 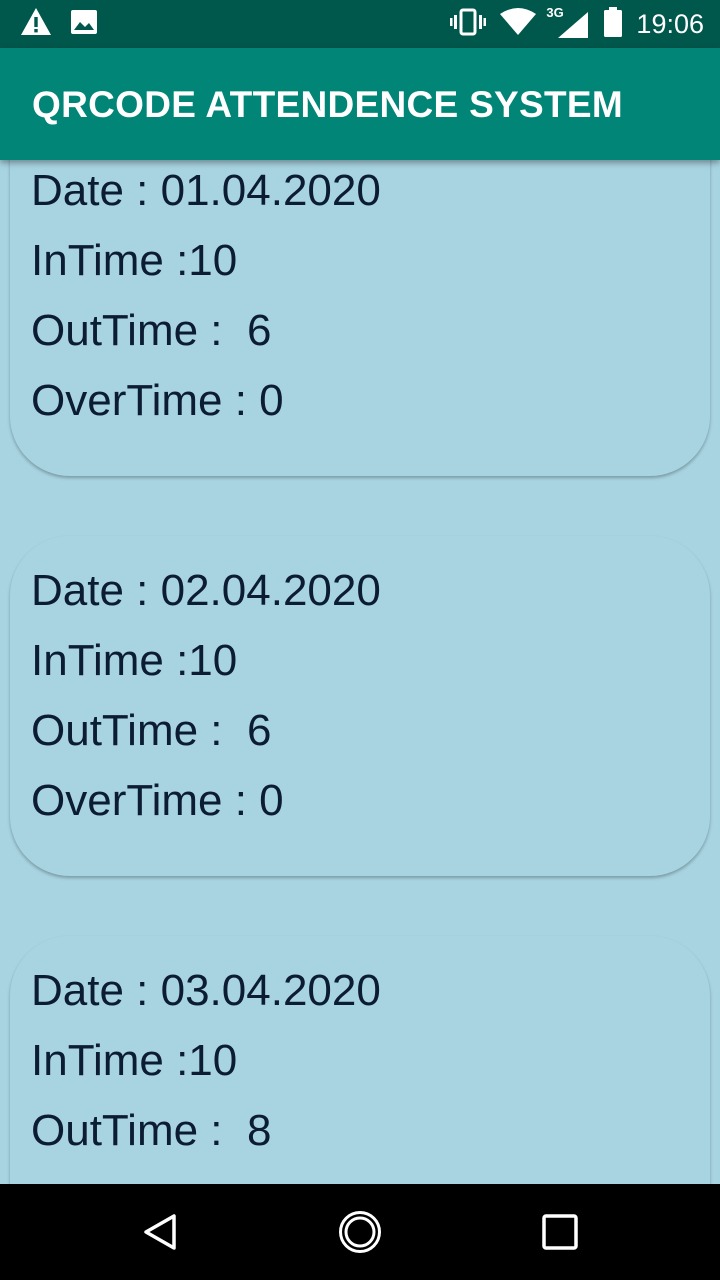 What do you see at coordinates (670, 23) in the screenshot?
I see `status-time: 19:06` at bounding box center [670, 23].